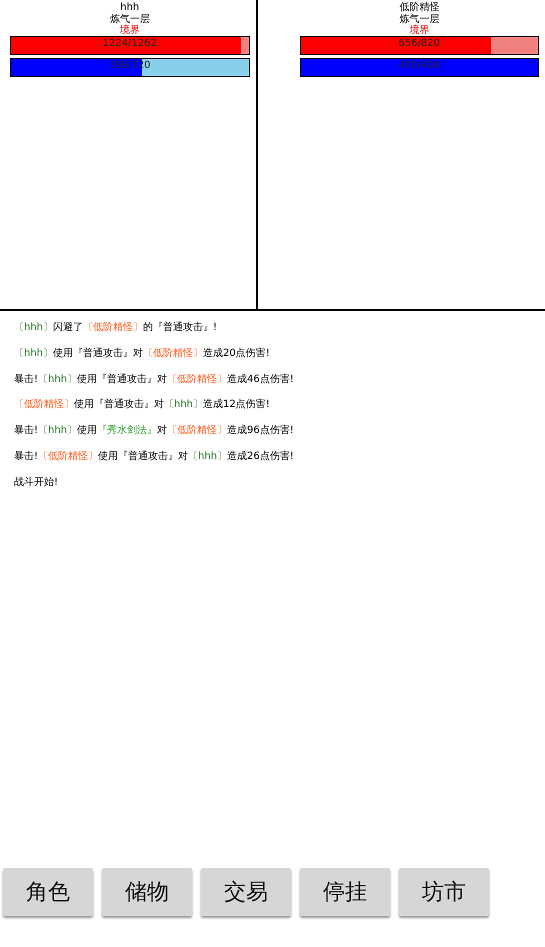 This screenshot has width=545, height=947. I want to click on log-line: 〔低阶精怪〕使用『普通攻击』对〔hhh〕造成12点伤害!, so click(142, 405).